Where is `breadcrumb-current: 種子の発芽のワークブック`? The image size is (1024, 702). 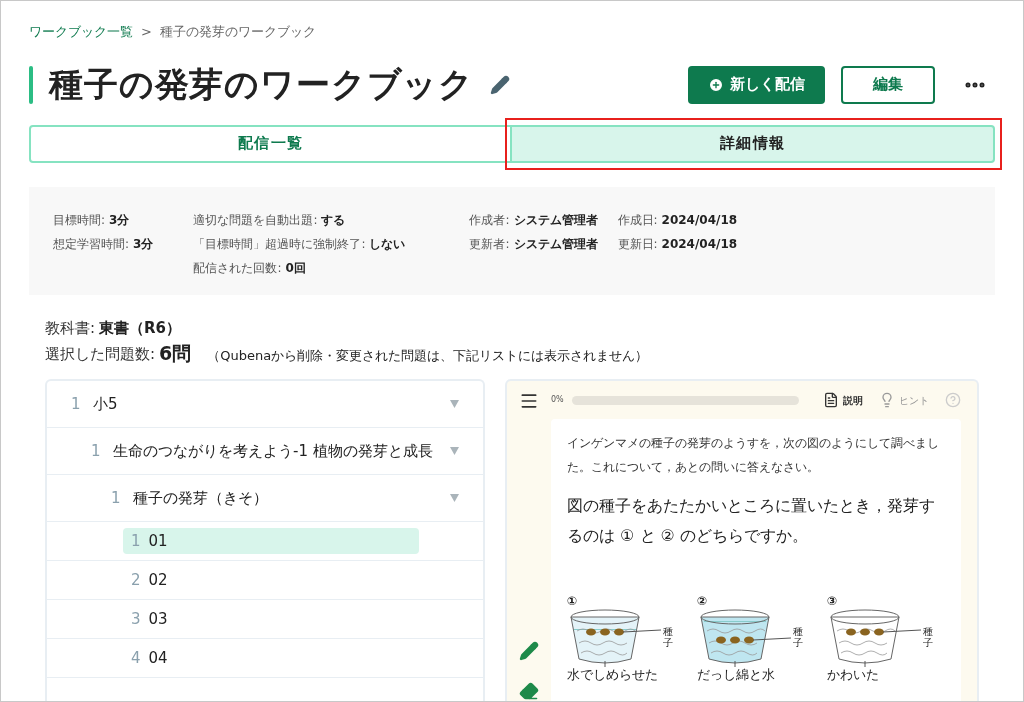 breadcrumb-current: 種子の発芽のワークブック is located at coordinates (237, 32).